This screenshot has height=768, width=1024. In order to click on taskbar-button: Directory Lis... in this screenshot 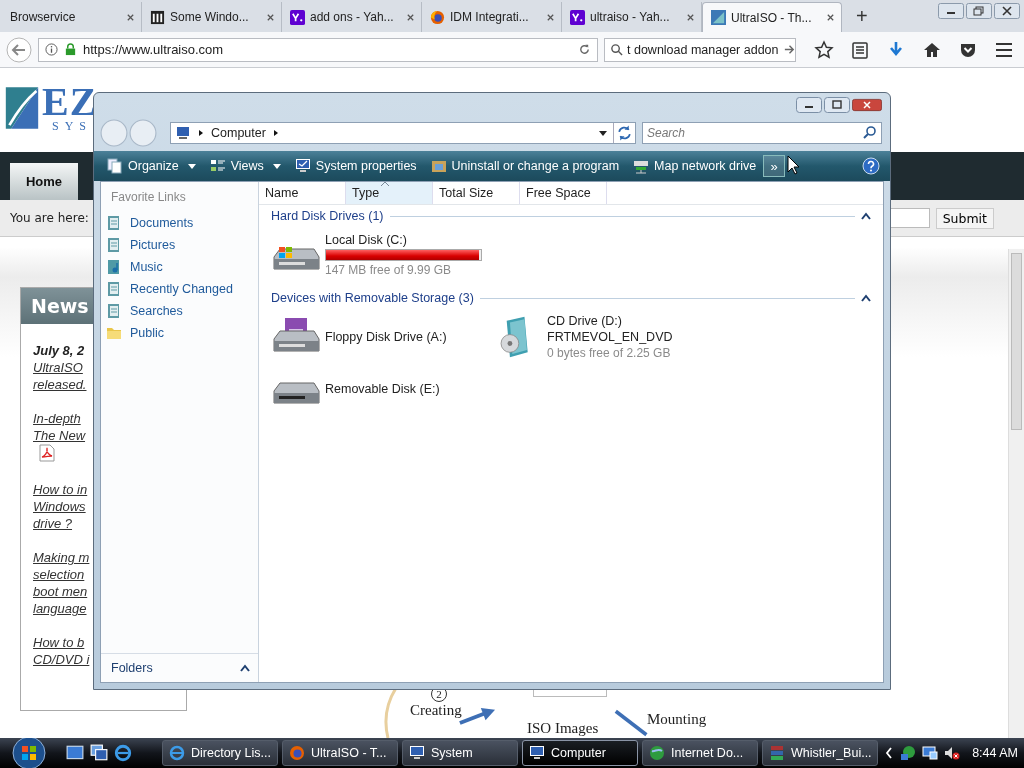, I will do `click(220, 753)`.